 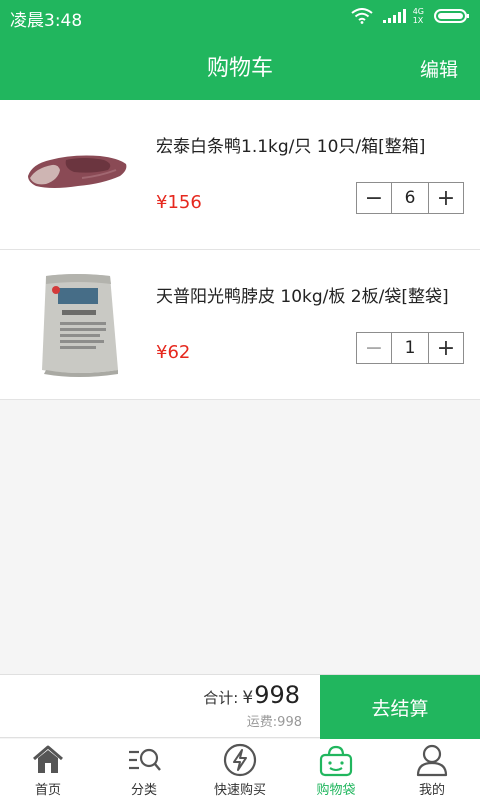 I want to click on wifi-icon, so click(x=362, y=16).